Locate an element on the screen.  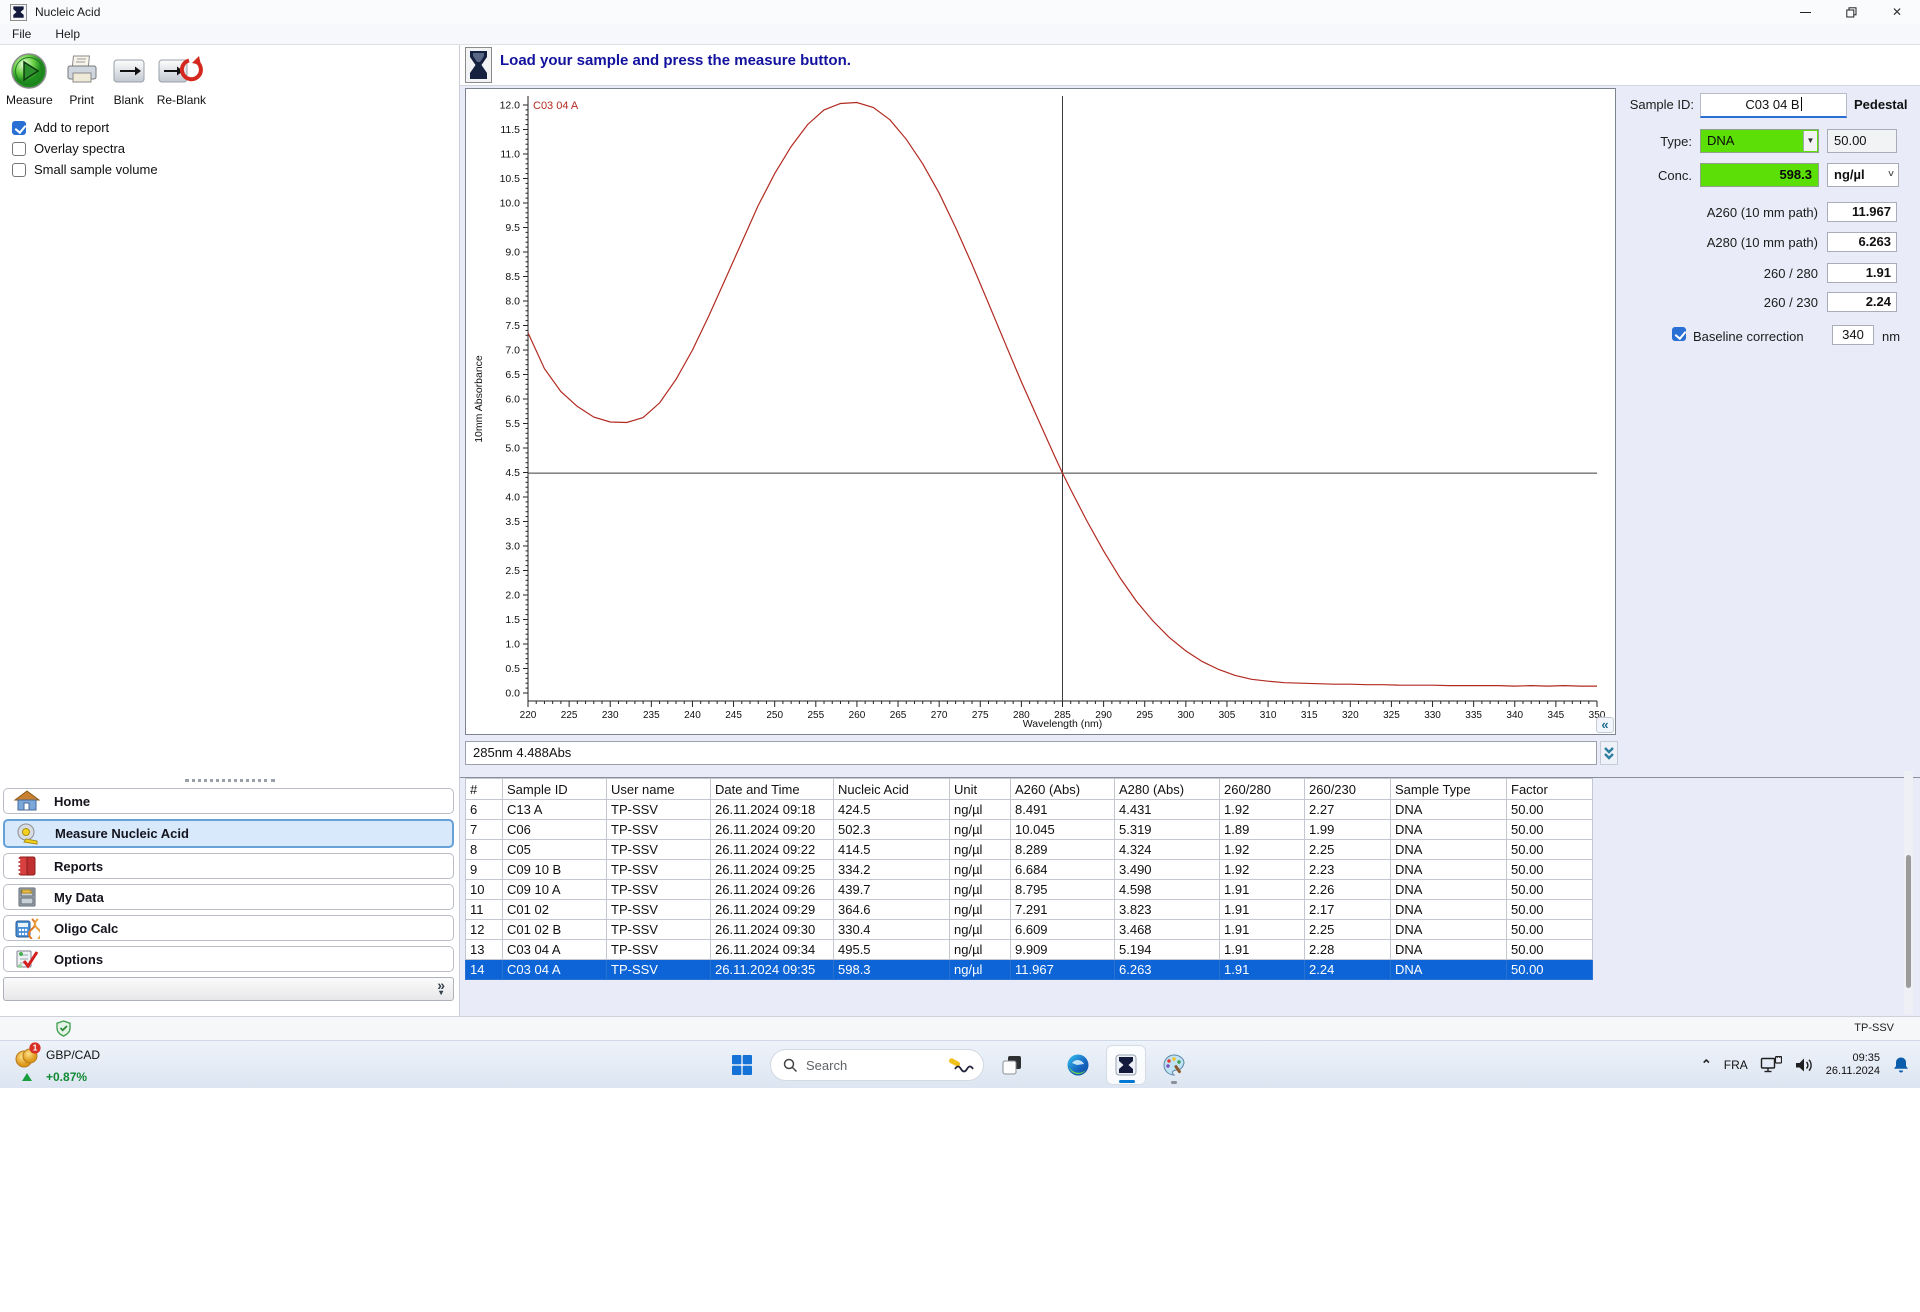
search-box: Search is located at coordinates (877, 1065).